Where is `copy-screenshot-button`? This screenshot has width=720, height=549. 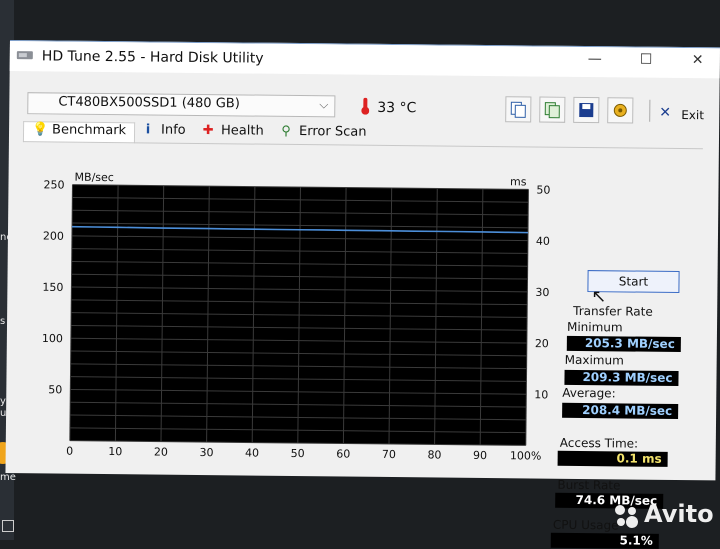
copy-screenshot-button is located at coordinates (552, 109).